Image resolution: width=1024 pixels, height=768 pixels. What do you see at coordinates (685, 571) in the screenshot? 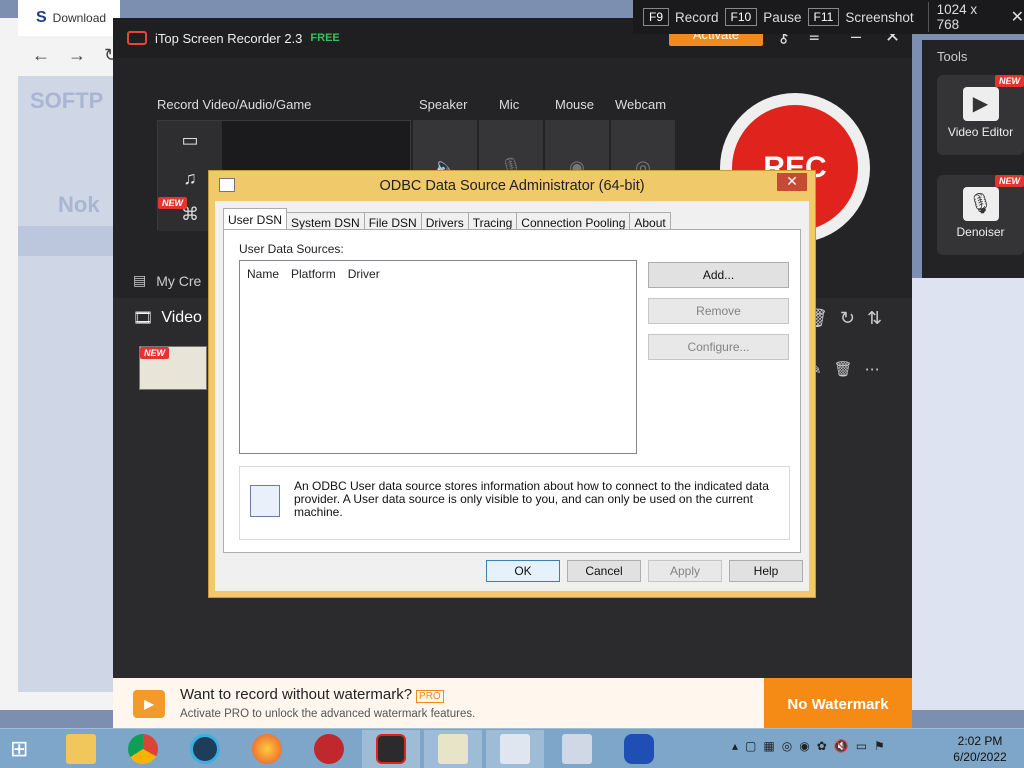
I see `apply-button: Apply` at bounding box center [685, 571].